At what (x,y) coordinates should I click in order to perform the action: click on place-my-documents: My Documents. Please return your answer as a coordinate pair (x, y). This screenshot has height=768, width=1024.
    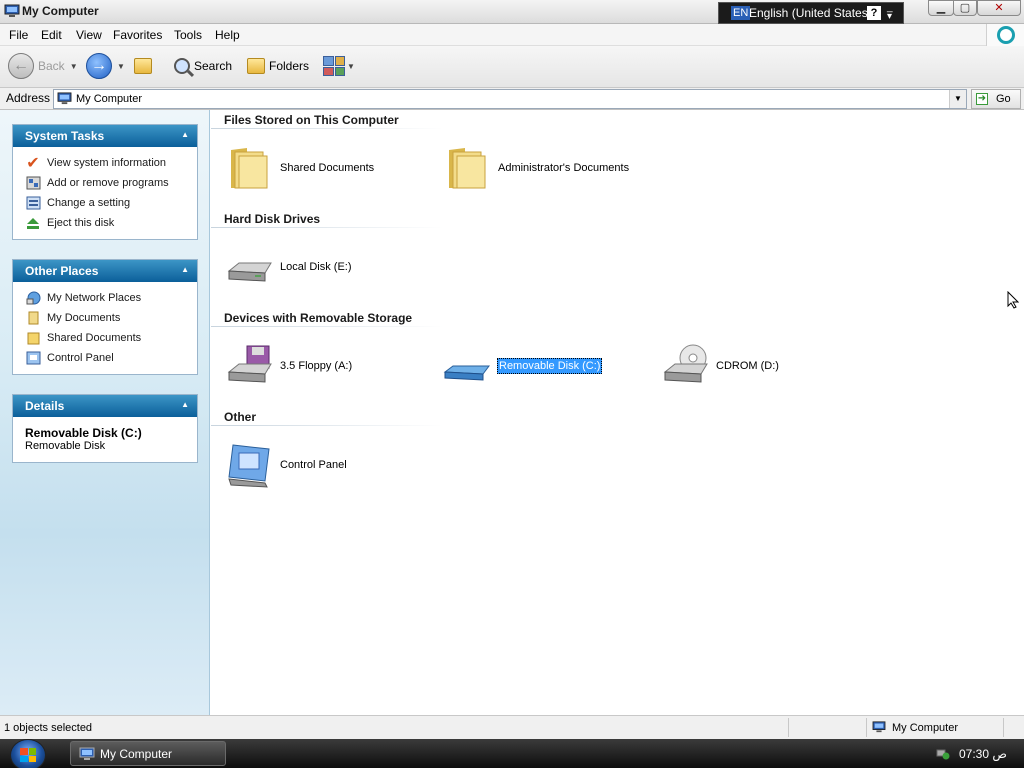
    Looking at the image, I should click on (111, 318).